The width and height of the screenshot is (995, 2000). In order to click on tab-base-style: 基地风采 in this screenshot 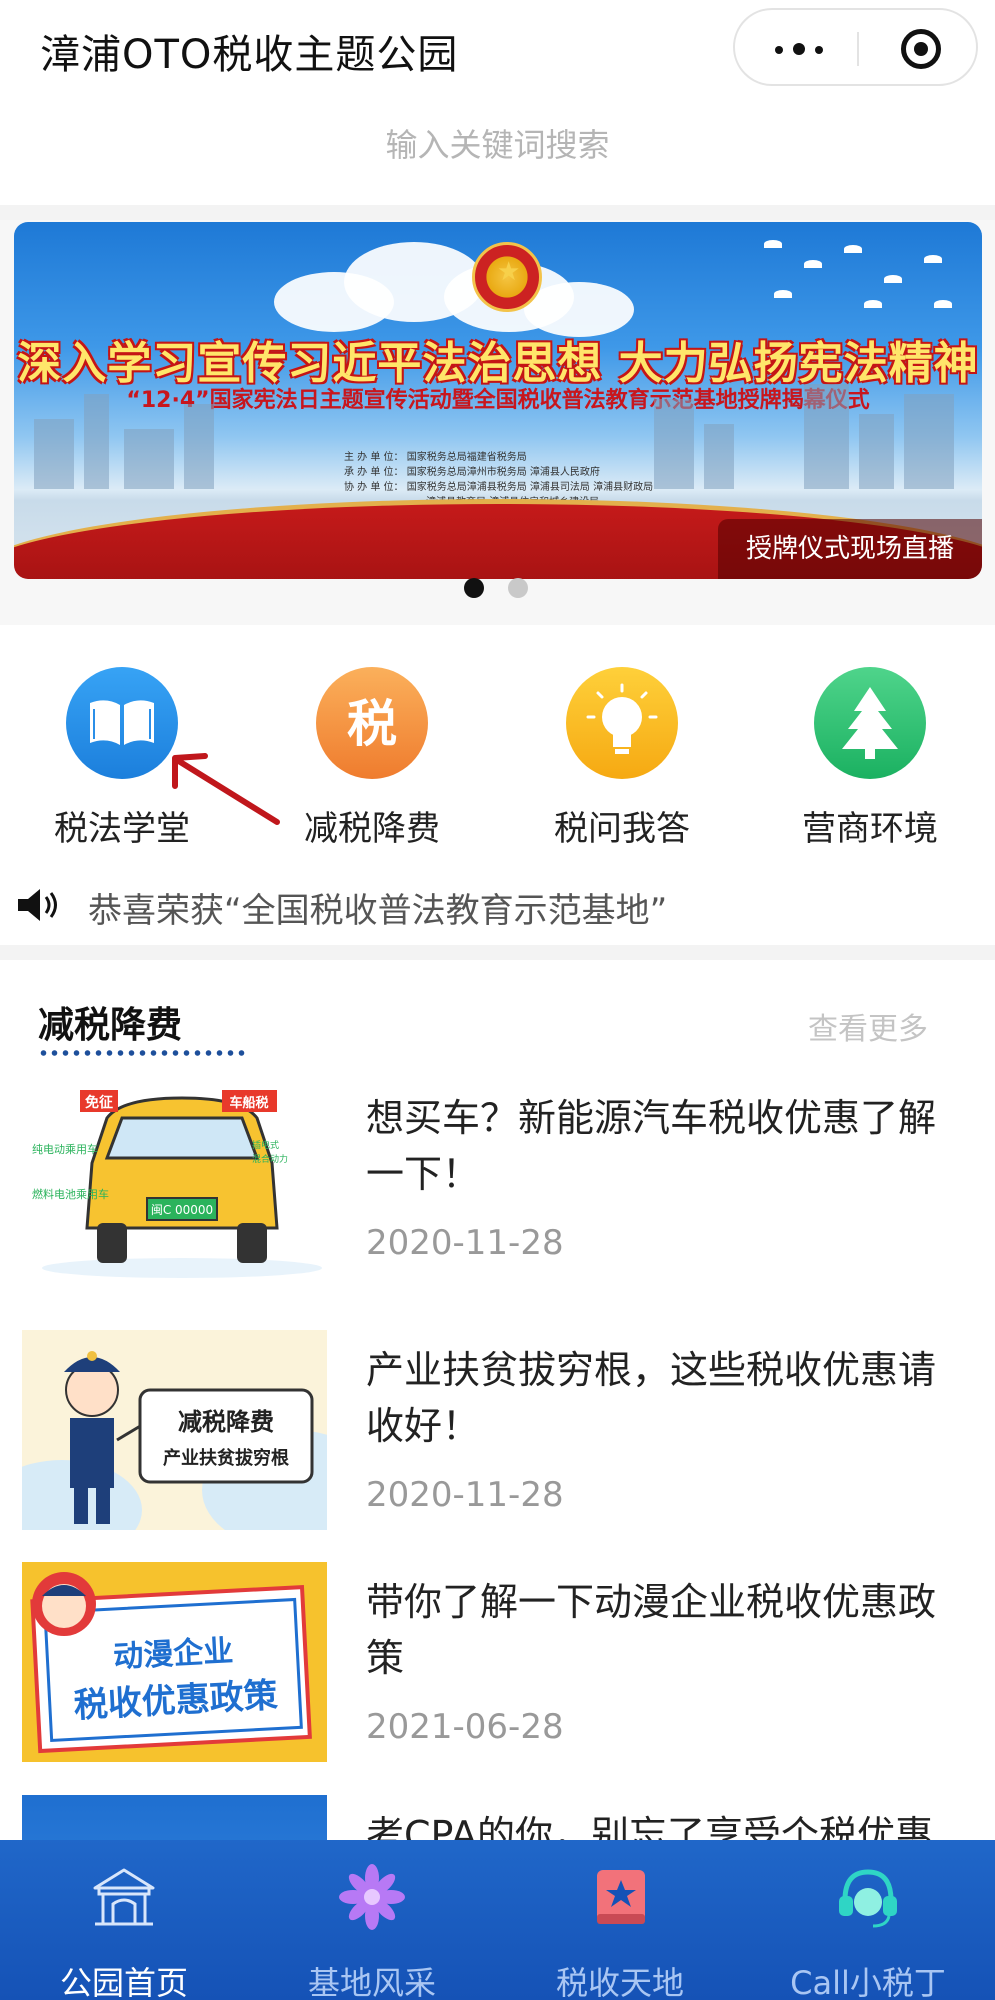, I will do `click(372, 1931)`.